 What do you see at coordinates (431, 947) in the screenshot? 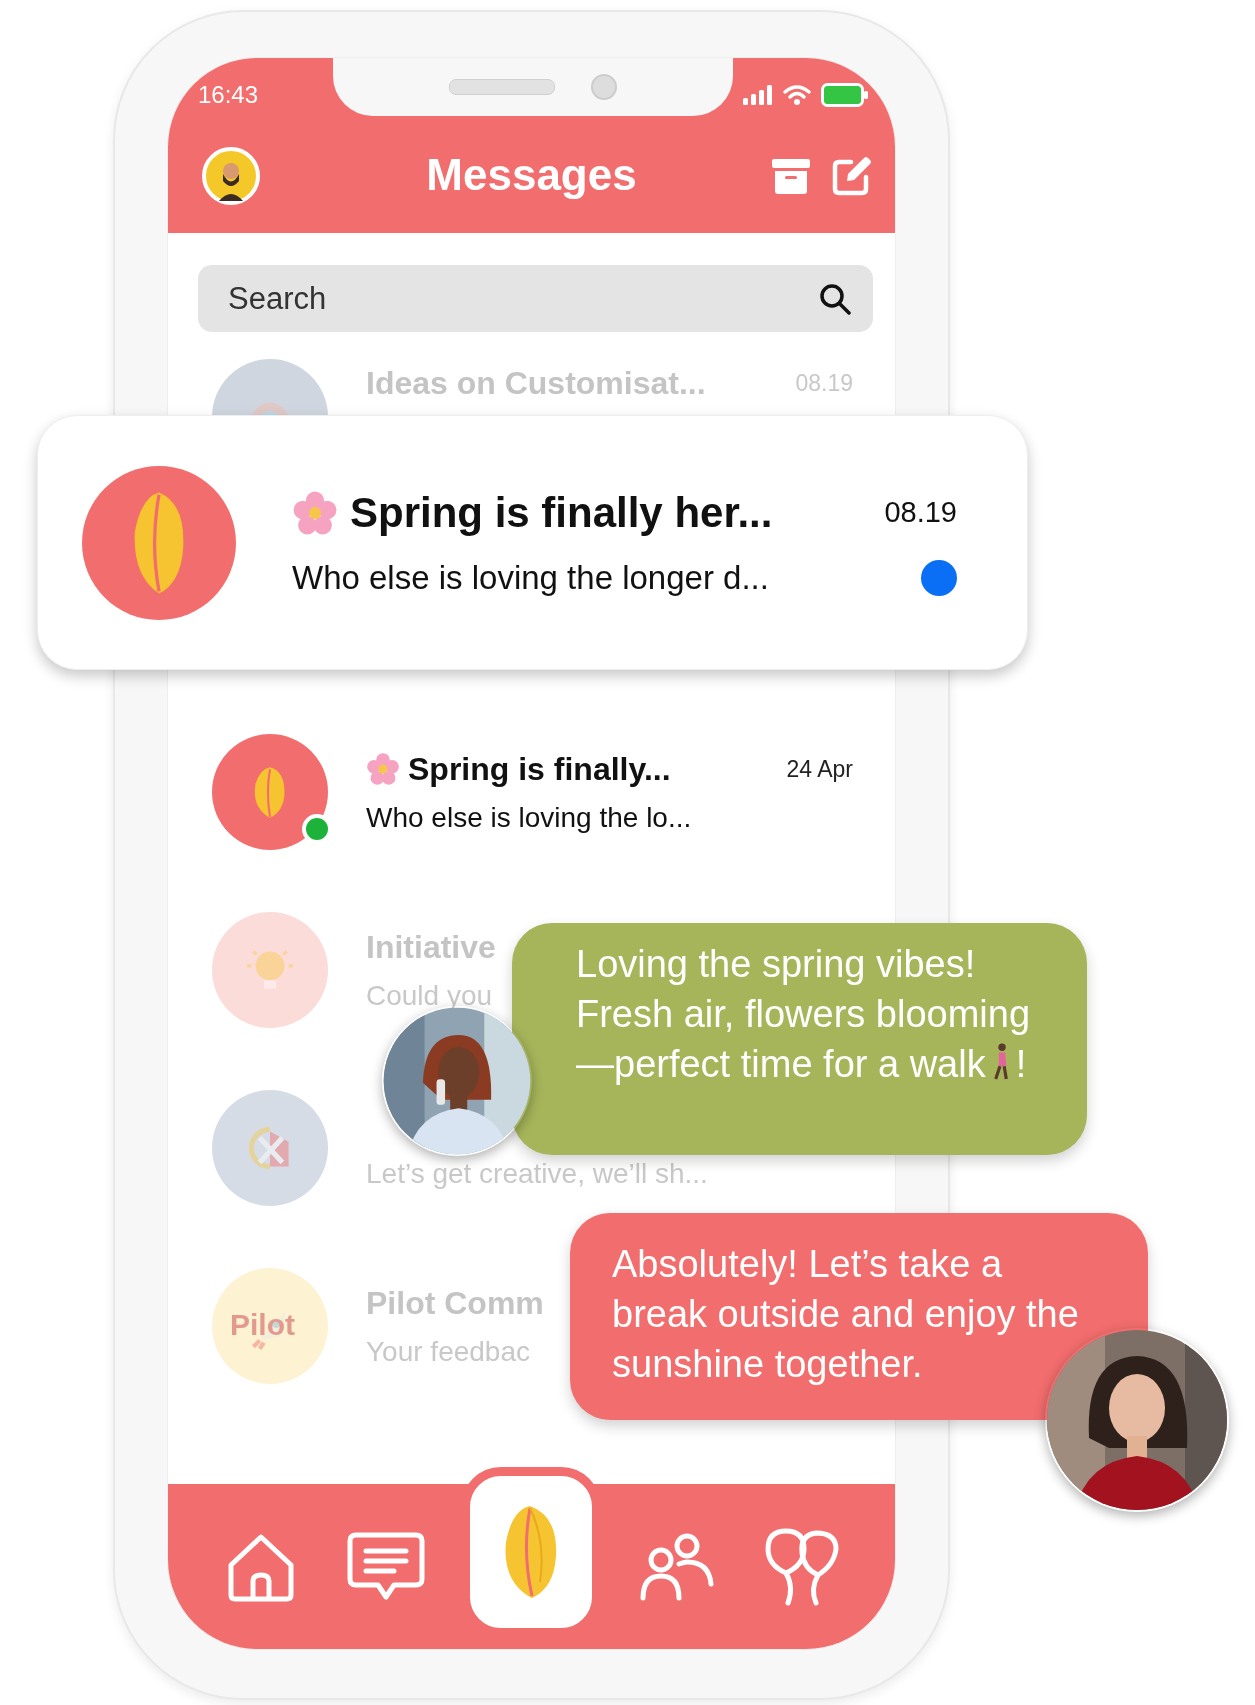
I see `conversation-title: Initiative` at bounding box center [431, 947].